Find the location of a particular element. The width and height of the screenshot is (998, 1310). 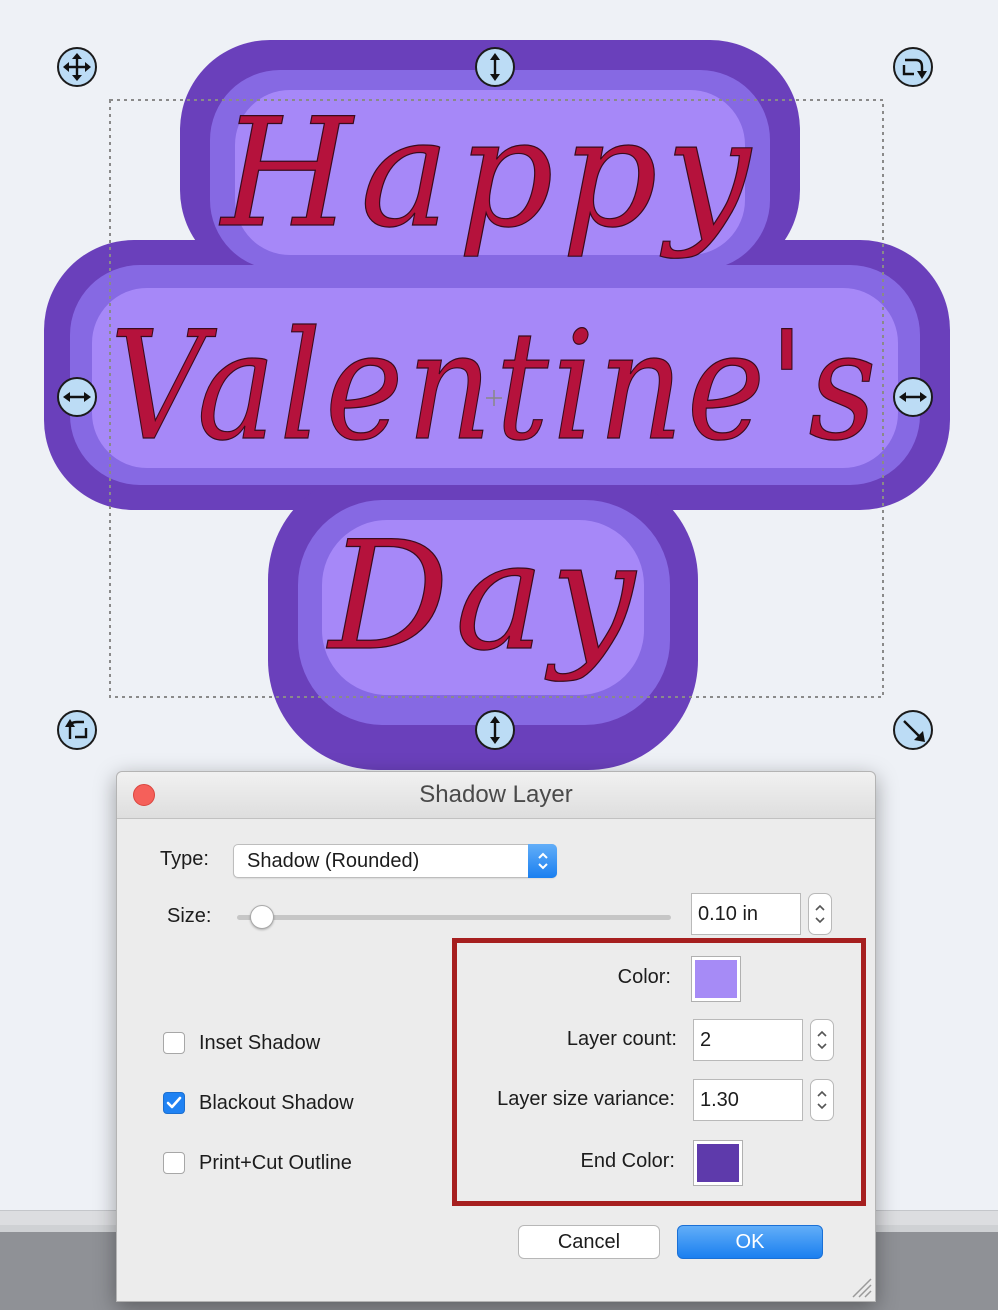

color-label: Color: is located at coordinates (644, 977).